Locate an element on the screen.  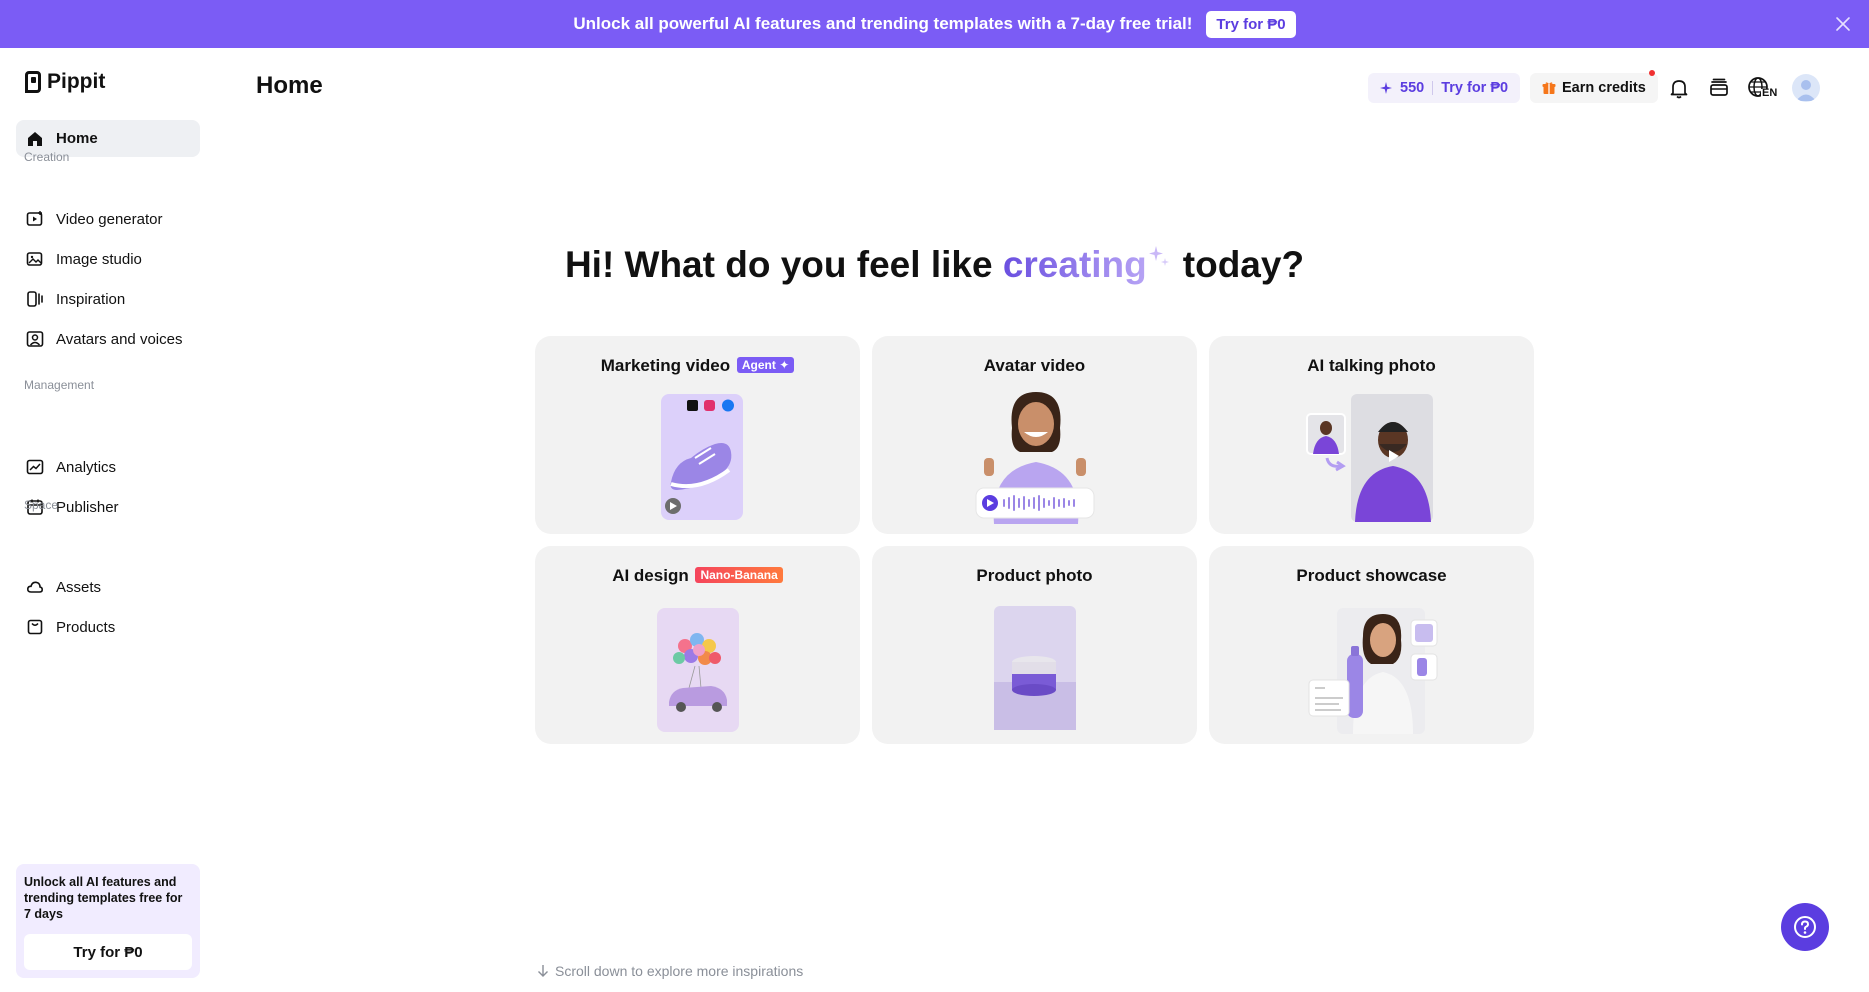
sidebar-item-analytics: Analytics is located at coordinates (108, 467).